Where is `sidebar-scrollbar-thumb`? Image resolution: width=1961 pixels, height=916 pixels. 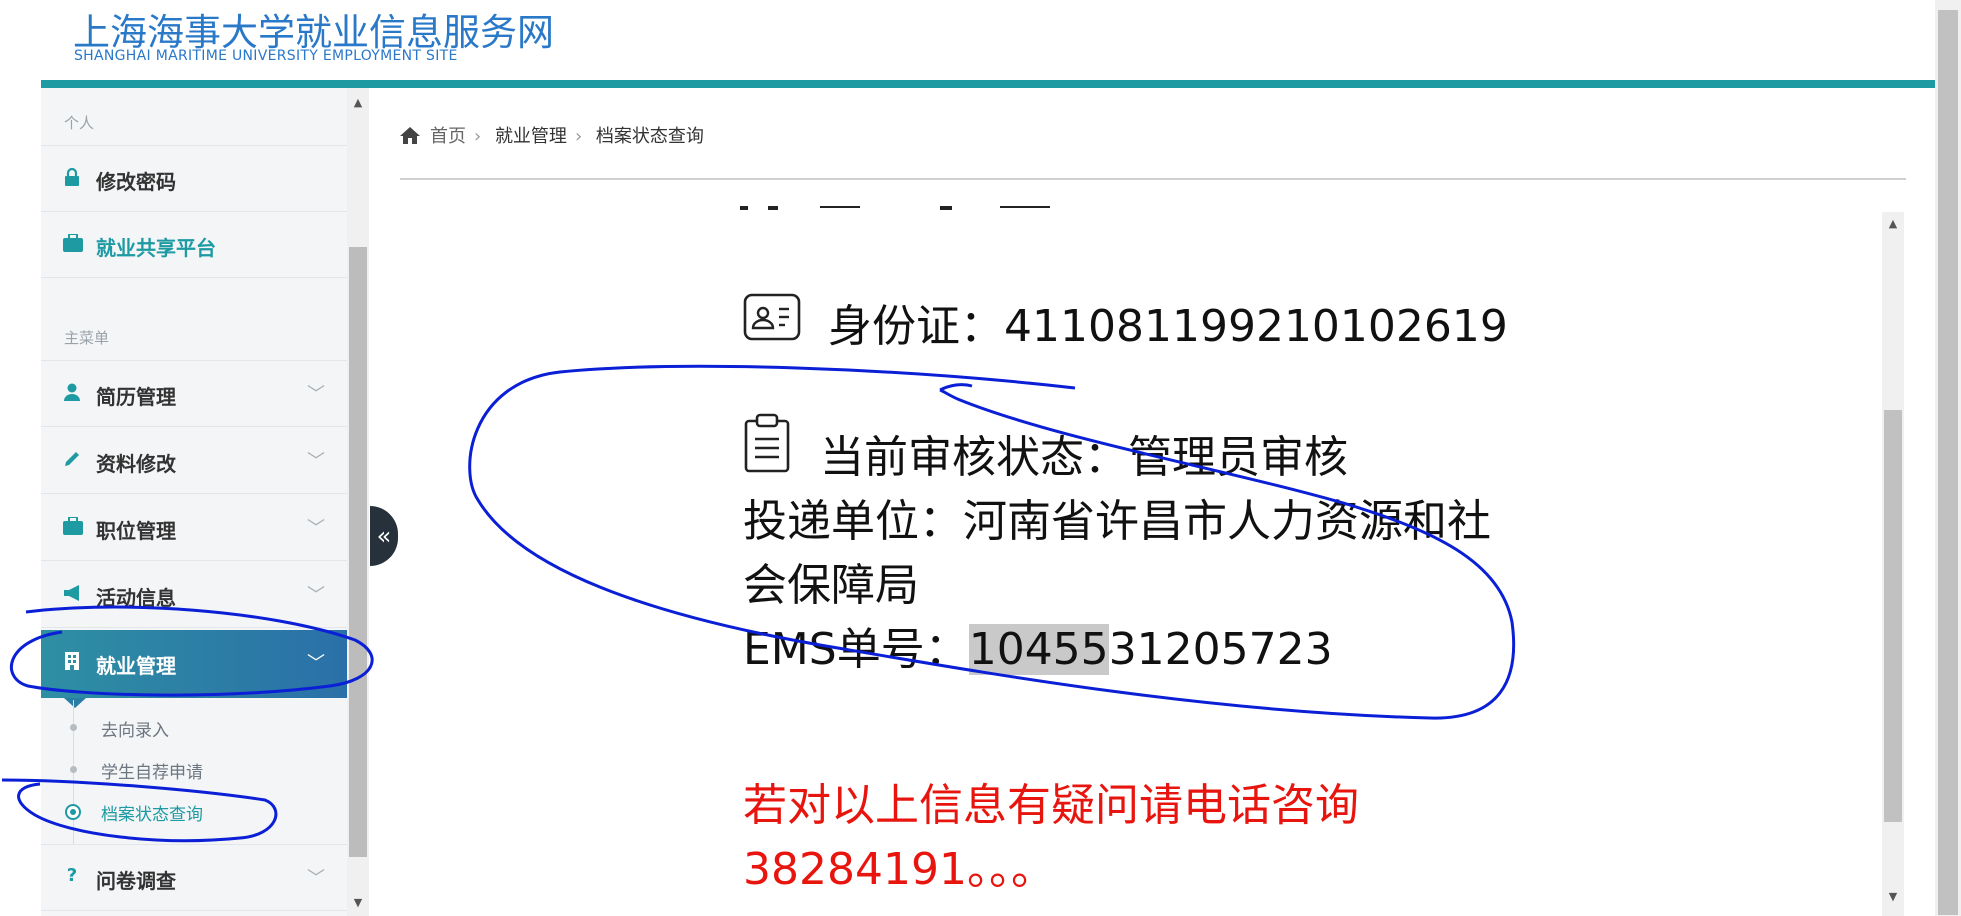 sidebar-scrollbar-thumb is located at coordinates (358, 552).